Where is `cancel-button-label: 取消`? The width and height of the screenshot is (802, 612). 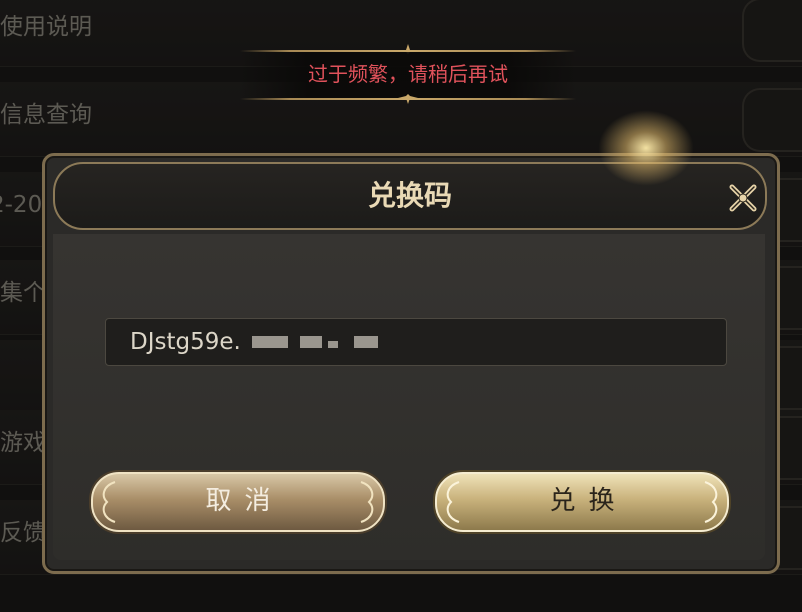
cancel-button-label: 取消 is located at coordinates (244, 501).